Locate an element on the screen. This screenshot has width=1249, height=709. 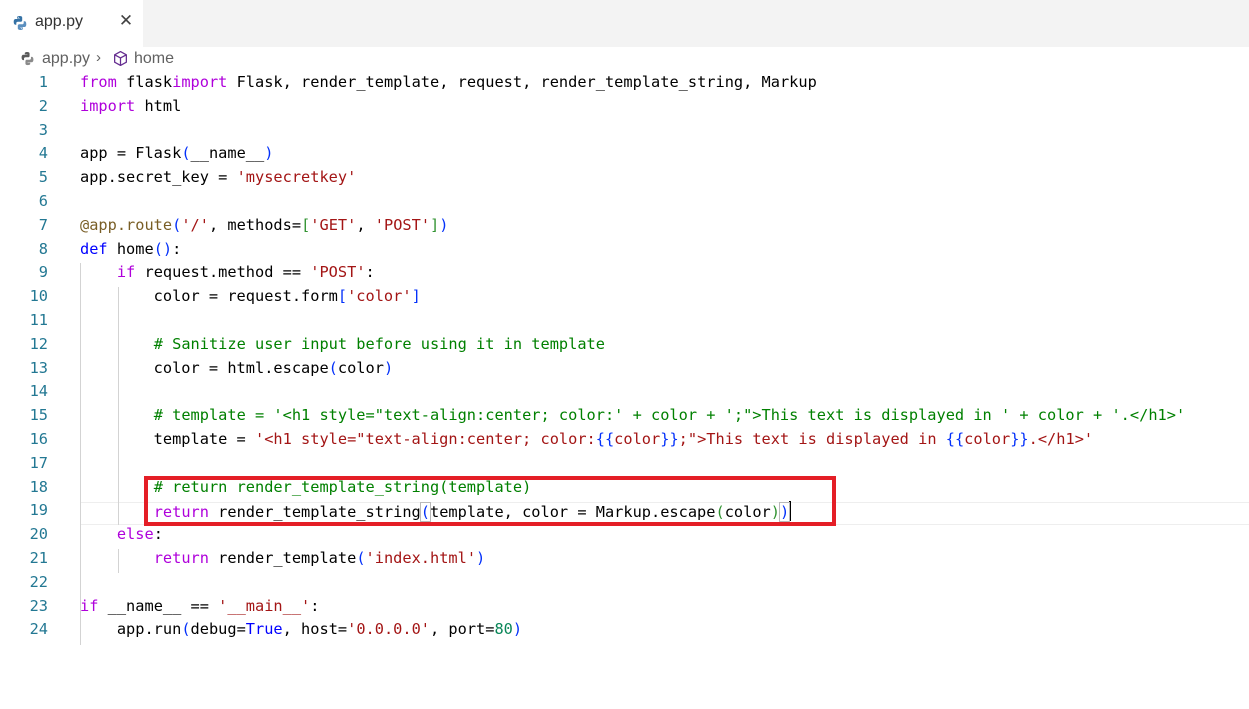
line-number: 9 is located at coordinates (43, 272).